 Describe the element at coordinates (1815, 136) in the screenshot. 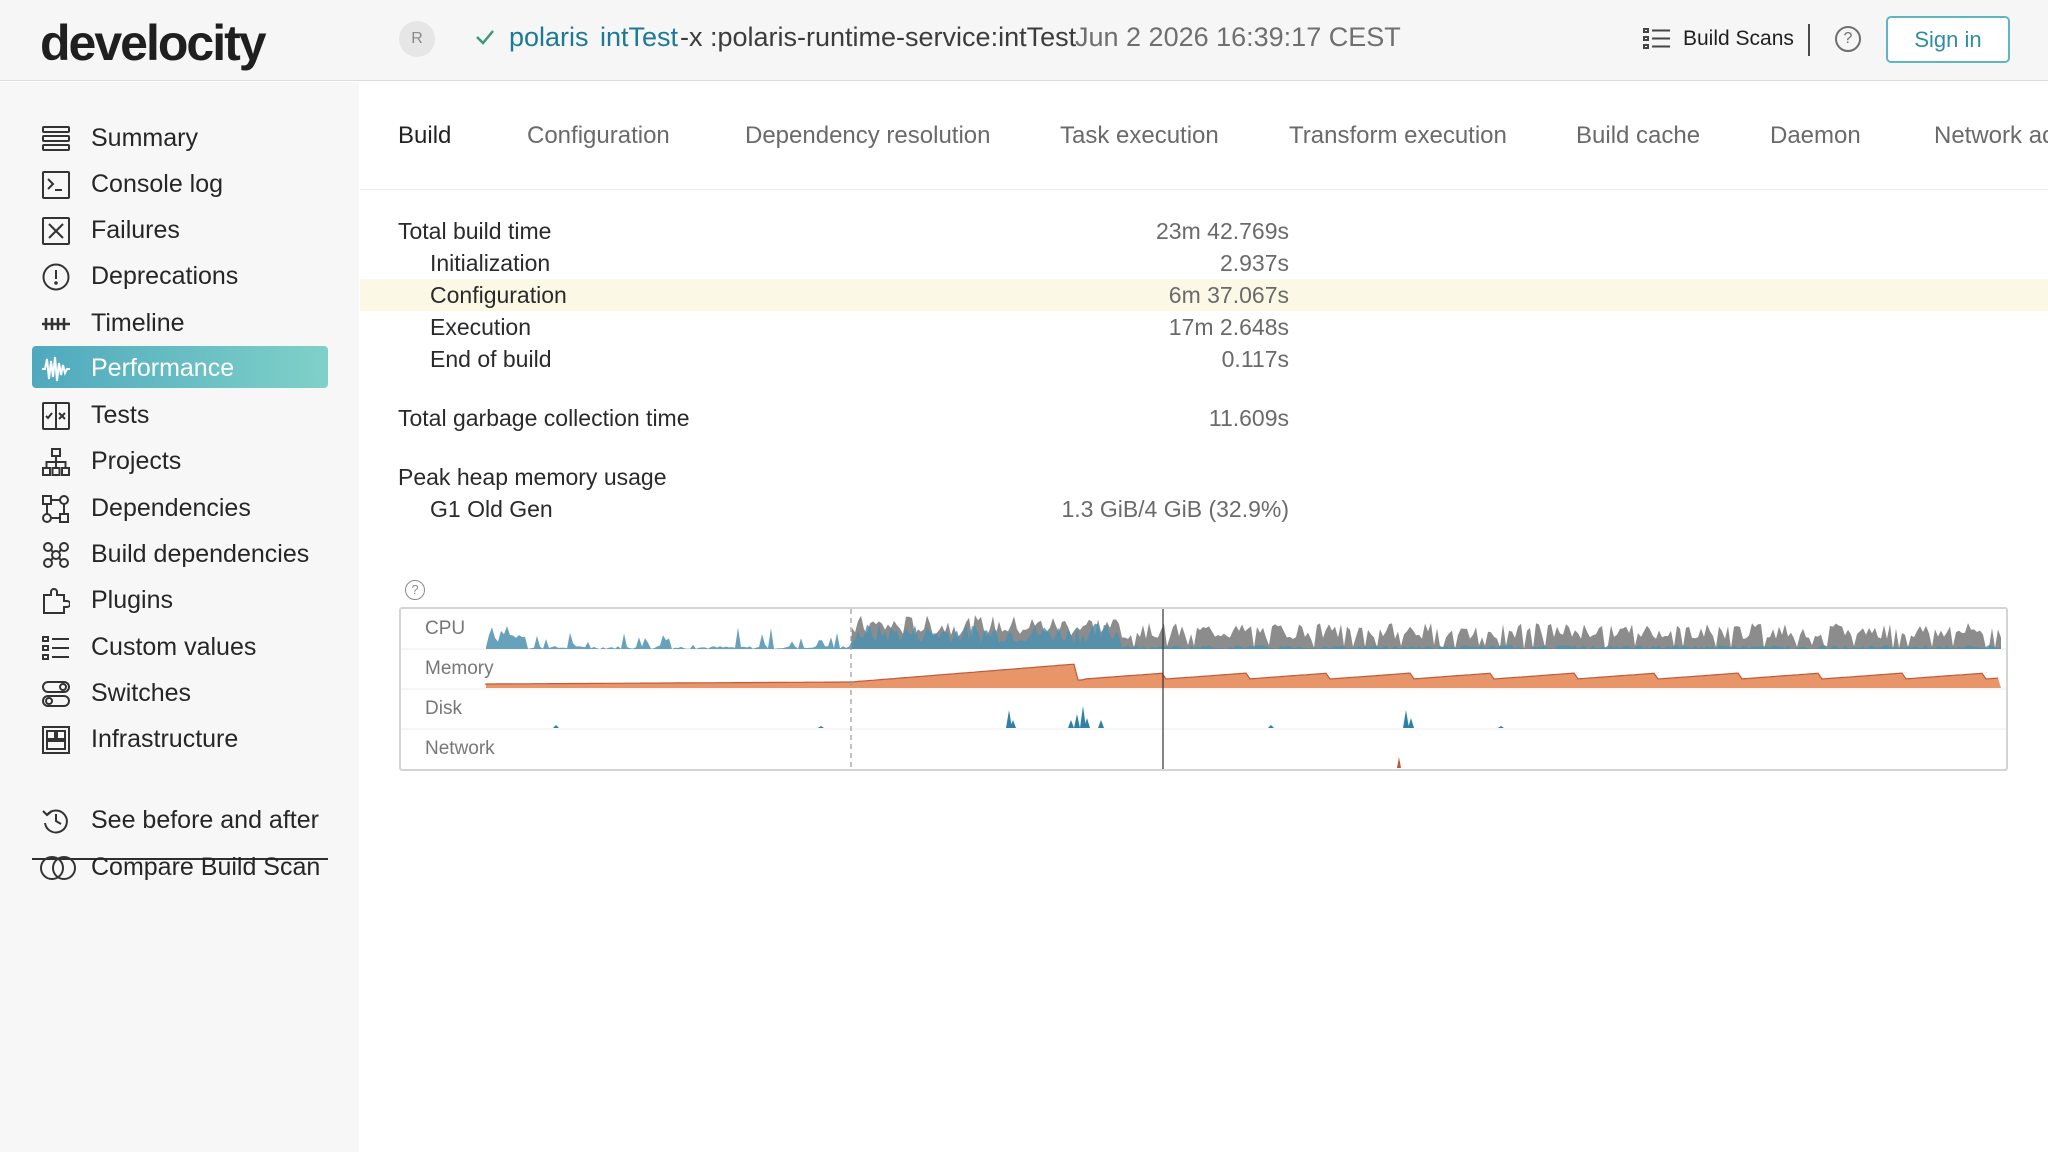

I see `tab-daemon: Daemon` at that location.